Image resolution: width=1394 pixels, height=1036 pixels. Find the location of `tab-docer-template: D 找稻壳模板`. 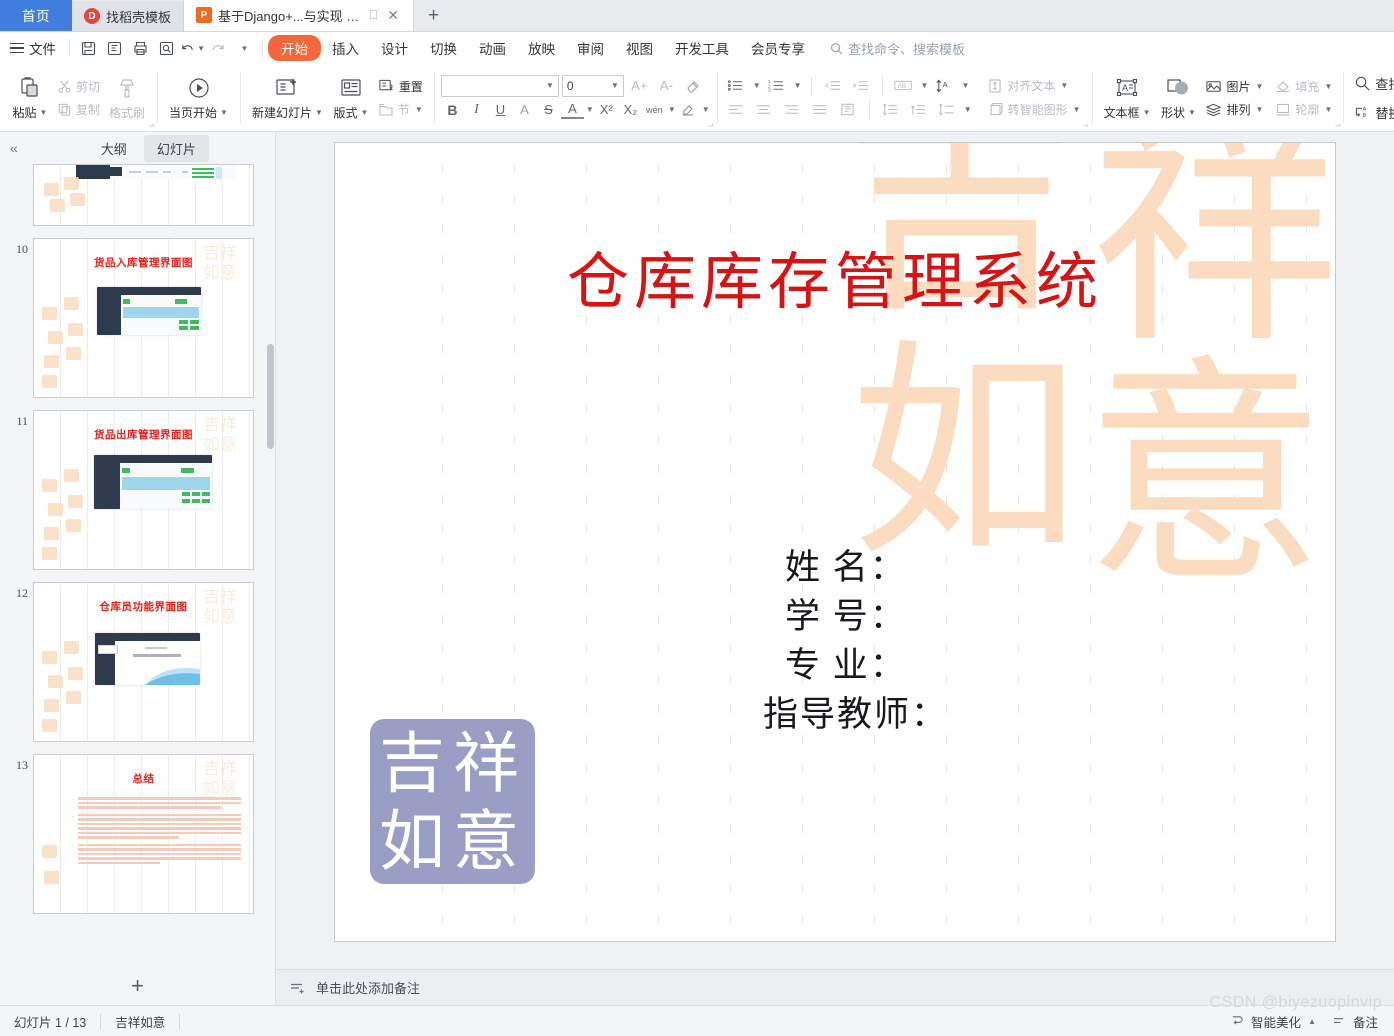

tab-docer-template: D 找稻壳模板 is located at coordinates (128, 16).